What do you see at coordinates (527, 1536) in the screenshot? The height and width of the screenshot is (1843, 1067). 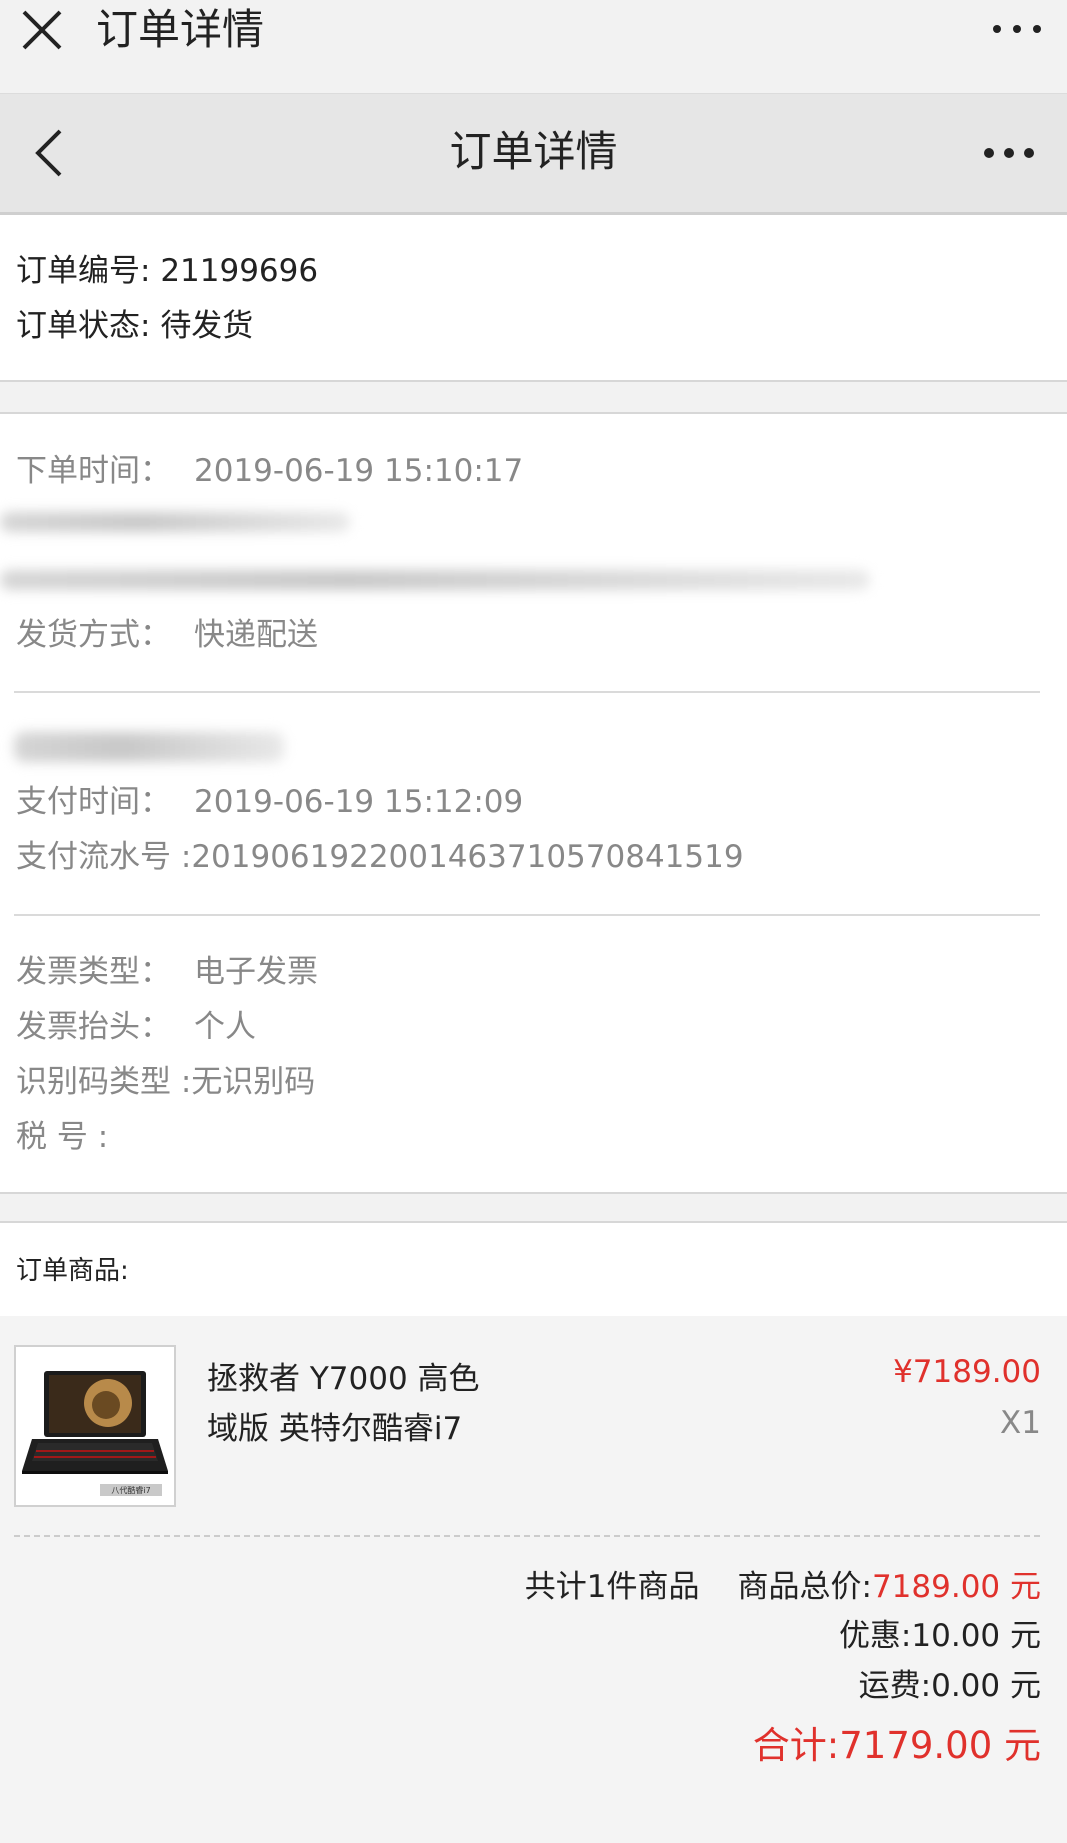 I see `dashed-divider` at bounding box center [527, 1536].